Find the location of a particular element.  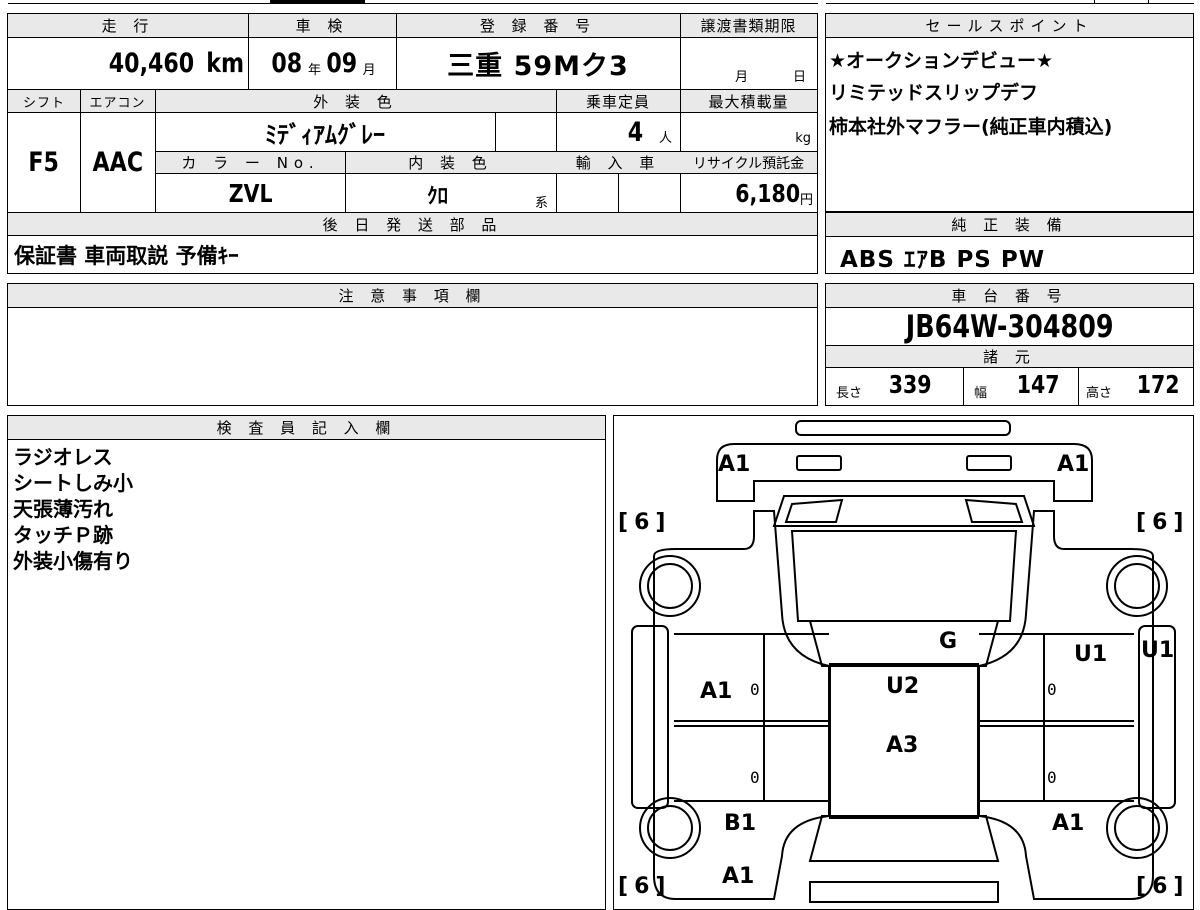

max-load-header: 最大積載量 is located at coordinates (748, 101).